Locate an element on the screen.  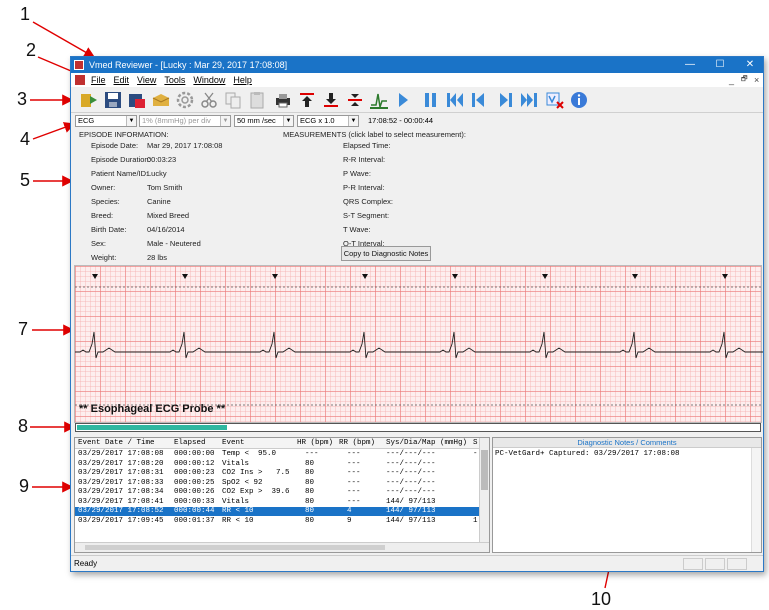
gain-select: ECG x 1.0 ▼ is located at coordinates (328, 121).